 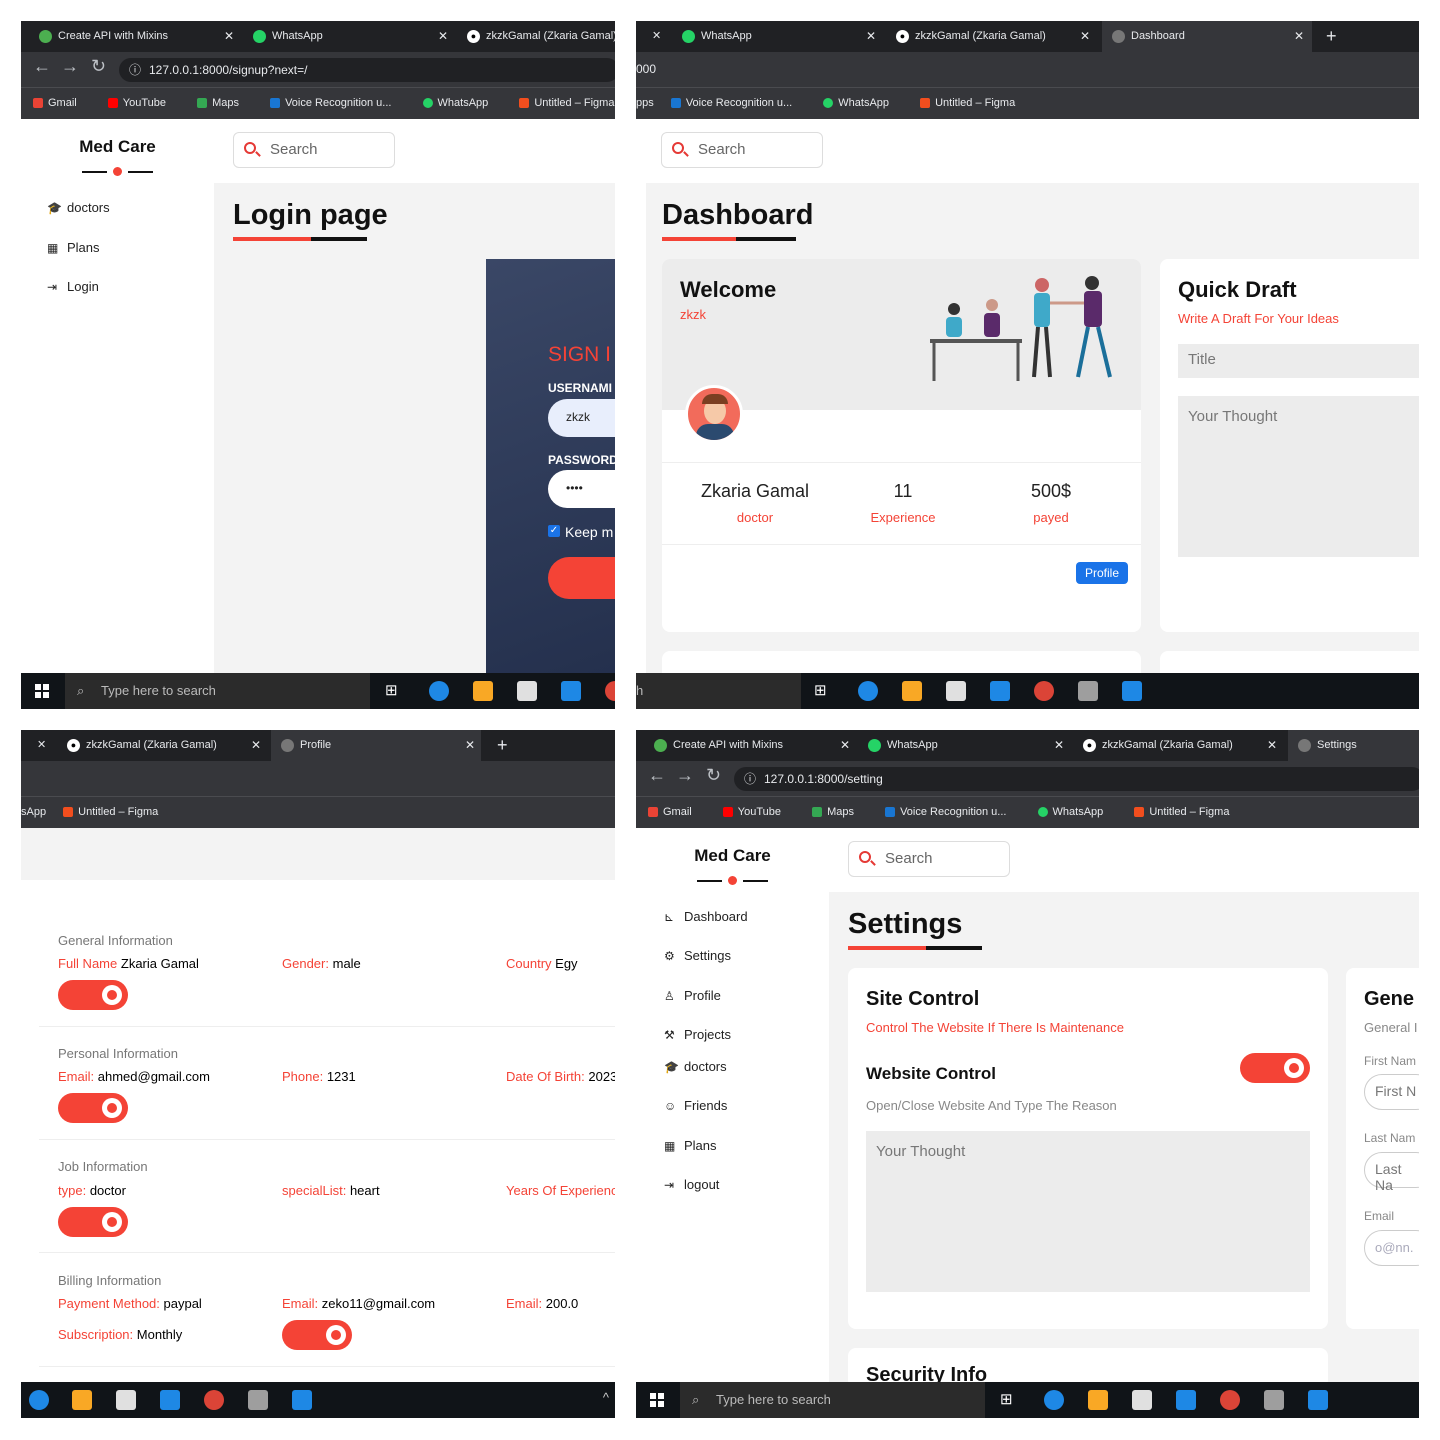 What do you see at coordinates (706, 916) in the screenshot?
I see `sidebar-item-dashboard: ⊾ Dashboard` at bounding box center [706, 916].